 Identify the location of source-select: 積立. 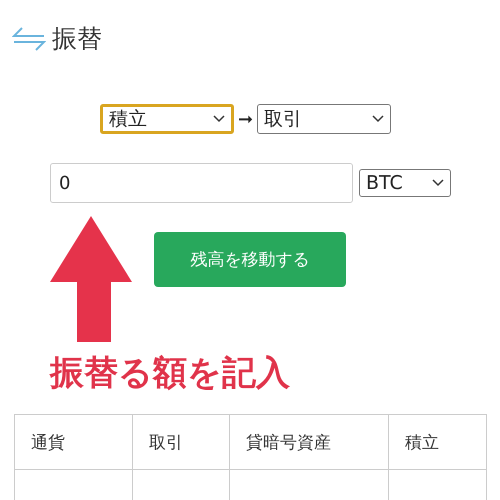
(167, 119).